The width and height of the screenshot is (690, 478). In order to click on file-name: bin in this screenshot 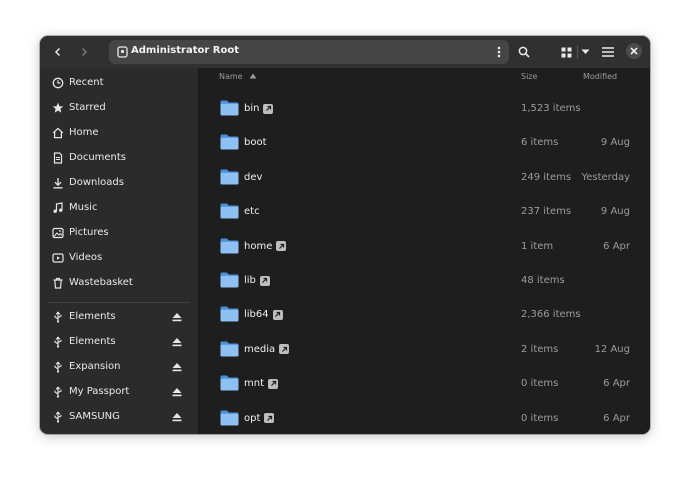, I will do `click(259, 108)`.